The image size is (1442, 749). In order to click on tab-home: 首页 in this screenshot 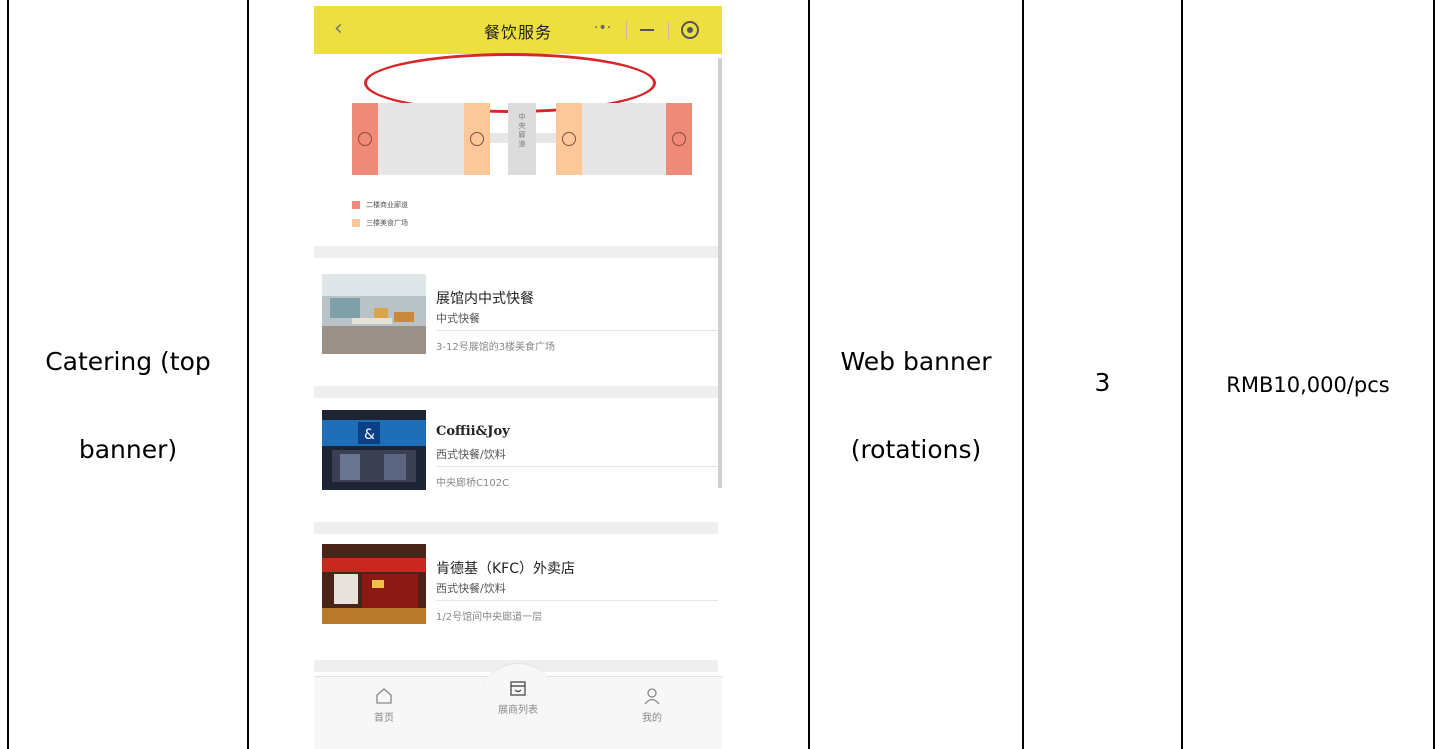, I will do `click(384, 705)`.